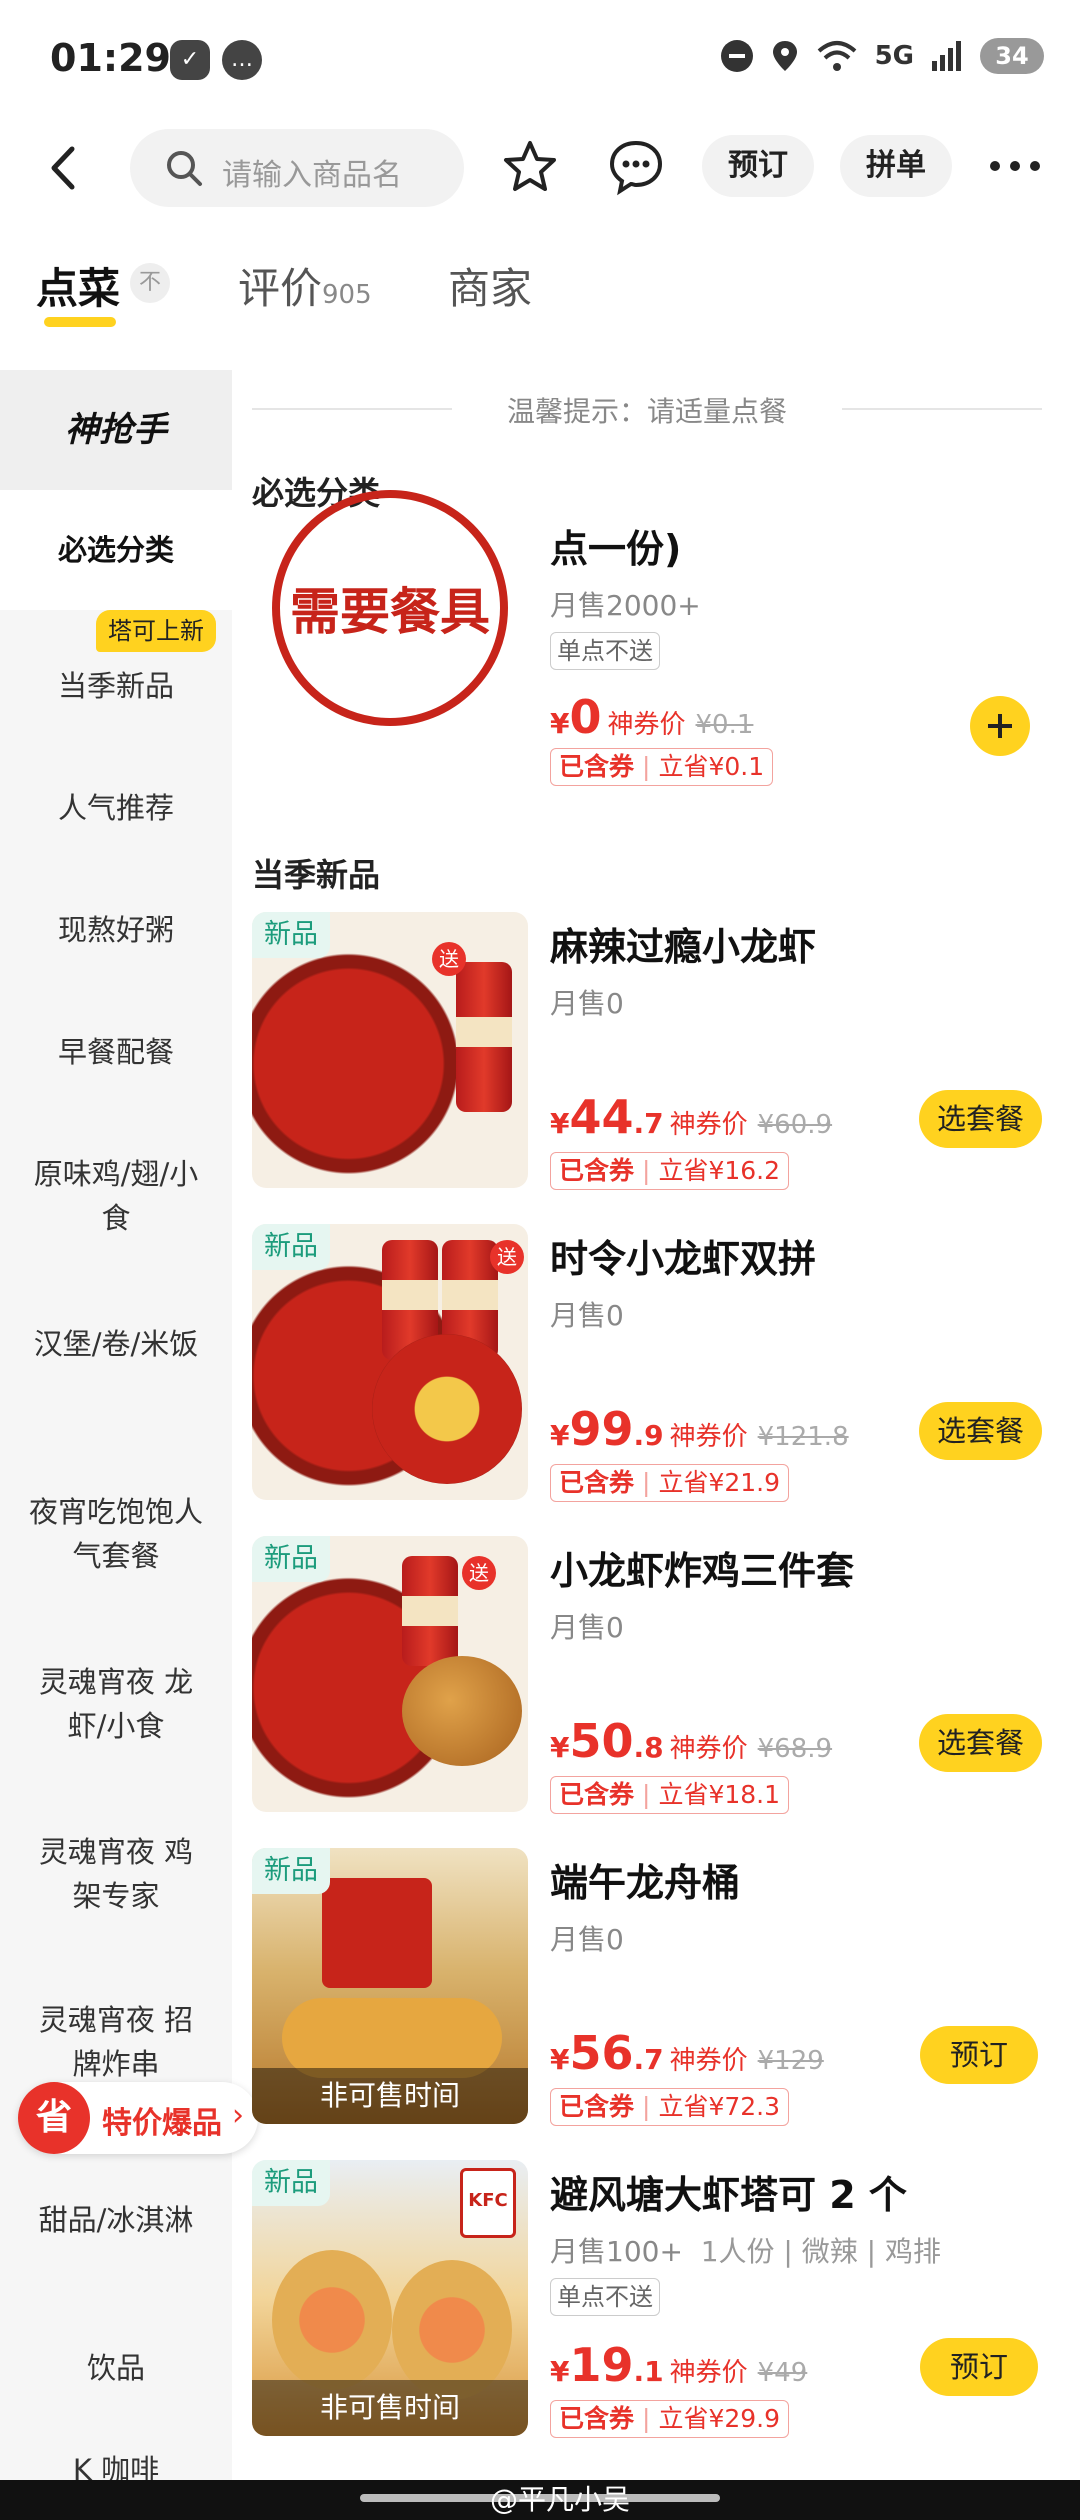 The width and height of the screenshot is (1080, 2520). What do you see at coordinates (116, 1713) in the screenshot?
I see `sidebar-item-crayfish: 灵魂宵夜 龙虾/小食` at bounding box center [116, 1713].